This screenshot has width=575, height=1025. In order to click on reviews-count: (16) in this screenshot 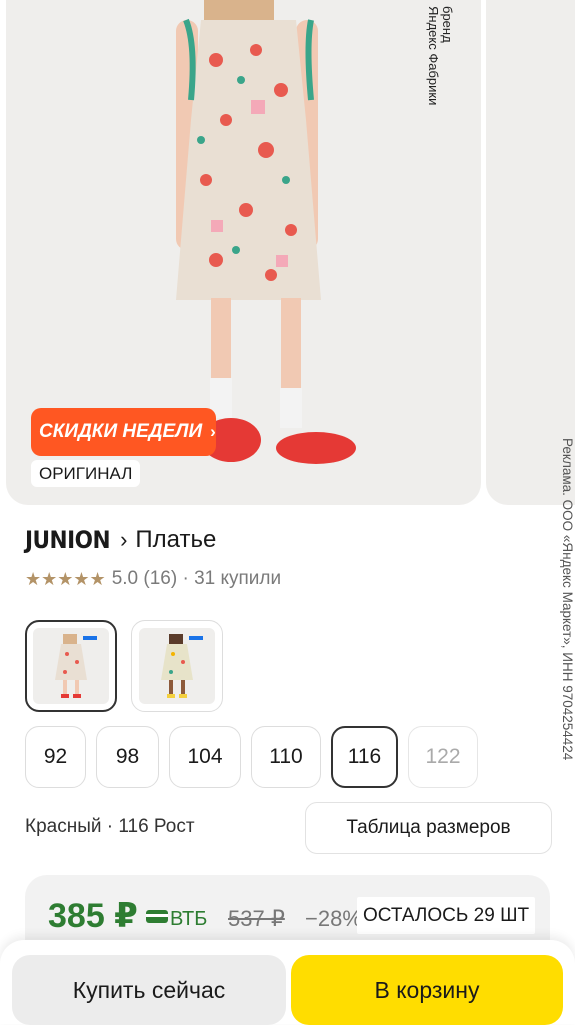, I will do `click(160, 578)`.